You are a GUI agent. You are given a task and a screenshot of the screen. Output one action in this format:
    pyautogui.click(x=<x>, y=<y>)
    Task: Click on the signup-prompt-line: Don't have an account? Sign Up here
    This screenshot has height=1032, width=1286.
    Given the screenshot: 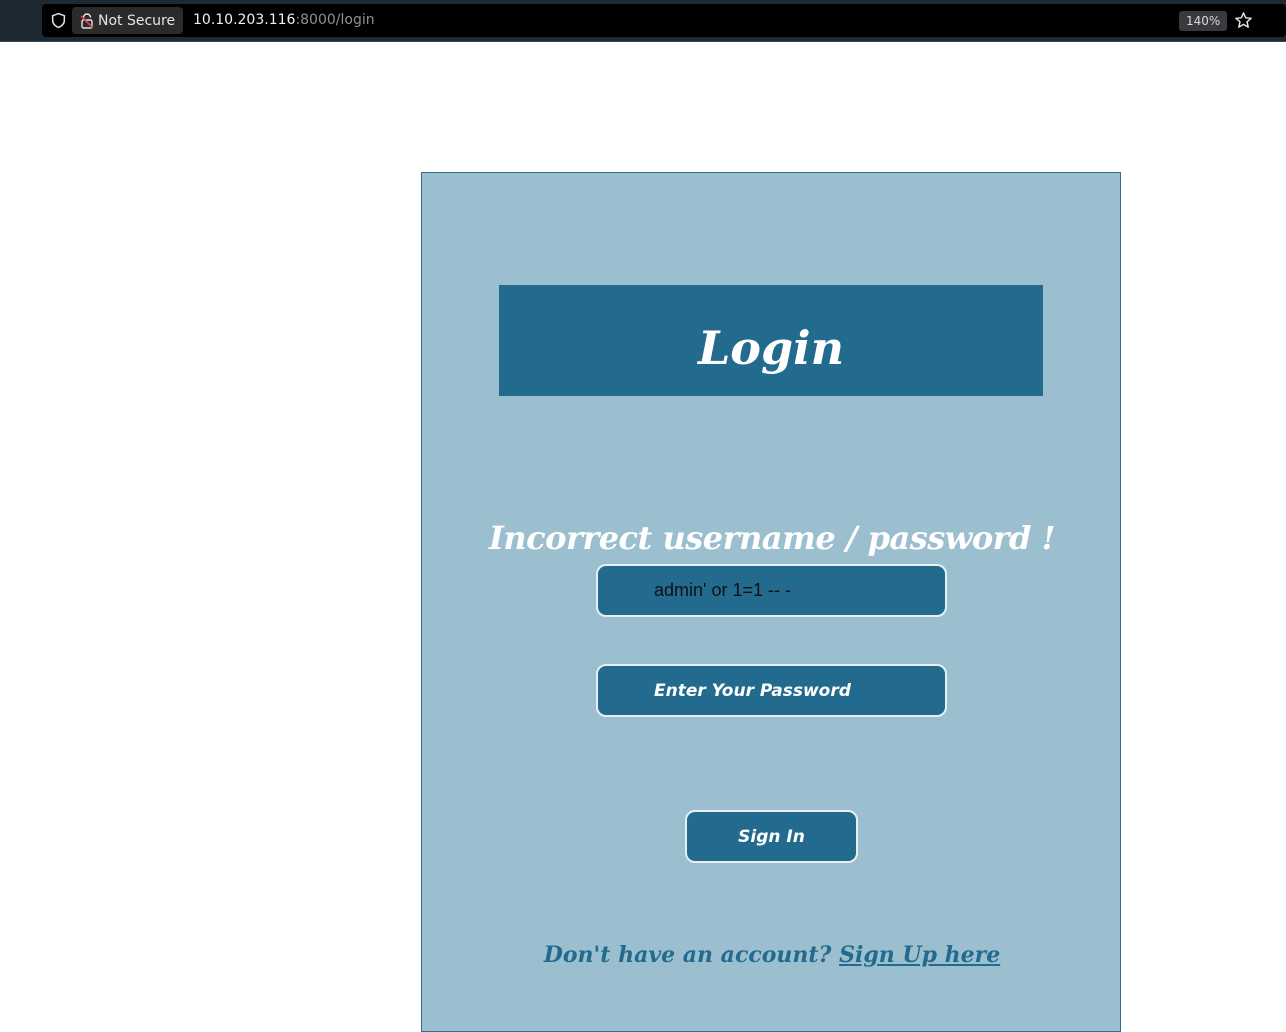 What is the action you would take?
    pyautogui.click(x=772, y=955)
    